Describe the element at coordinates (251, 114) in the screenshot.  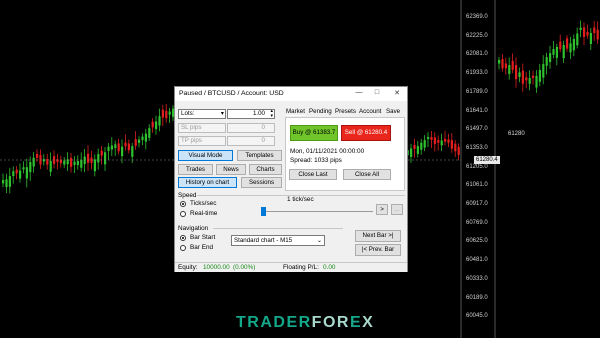
I see `lots-input: 1.00 ▴ ▾` at that location.